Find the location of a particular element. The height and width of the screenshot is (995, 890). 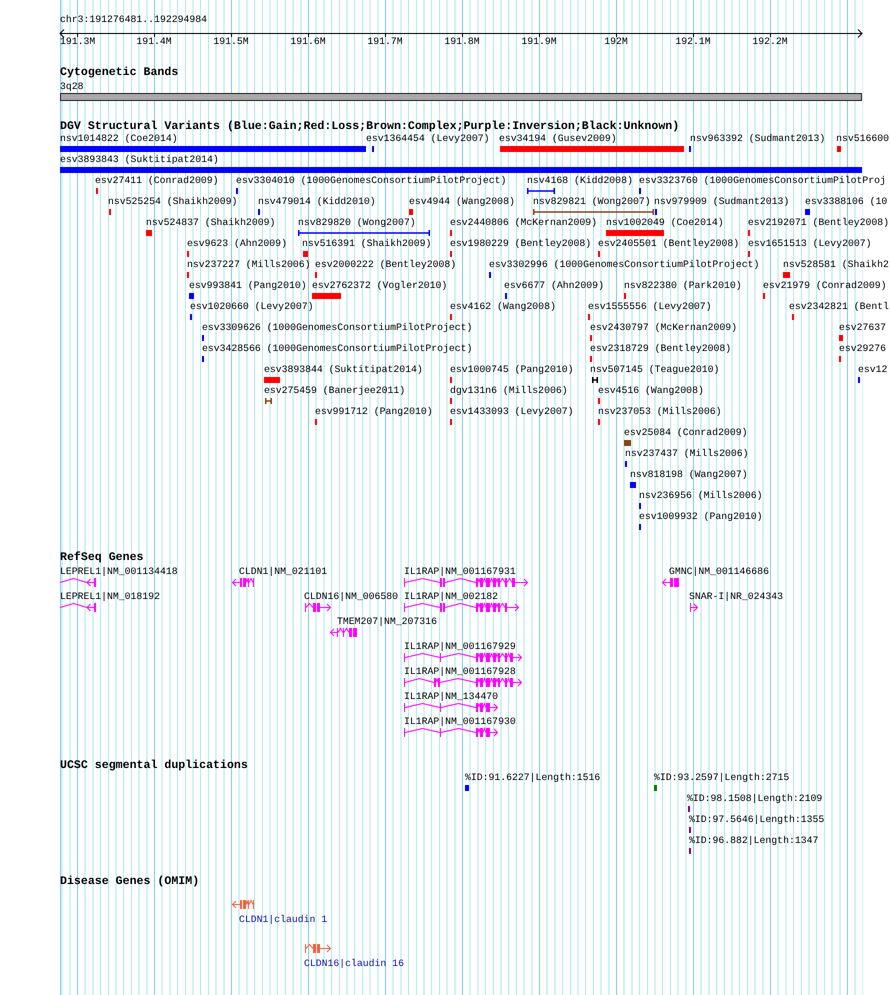

variant-label: esv1980229 (Bentley2008) is located at coordinates (521, 243).